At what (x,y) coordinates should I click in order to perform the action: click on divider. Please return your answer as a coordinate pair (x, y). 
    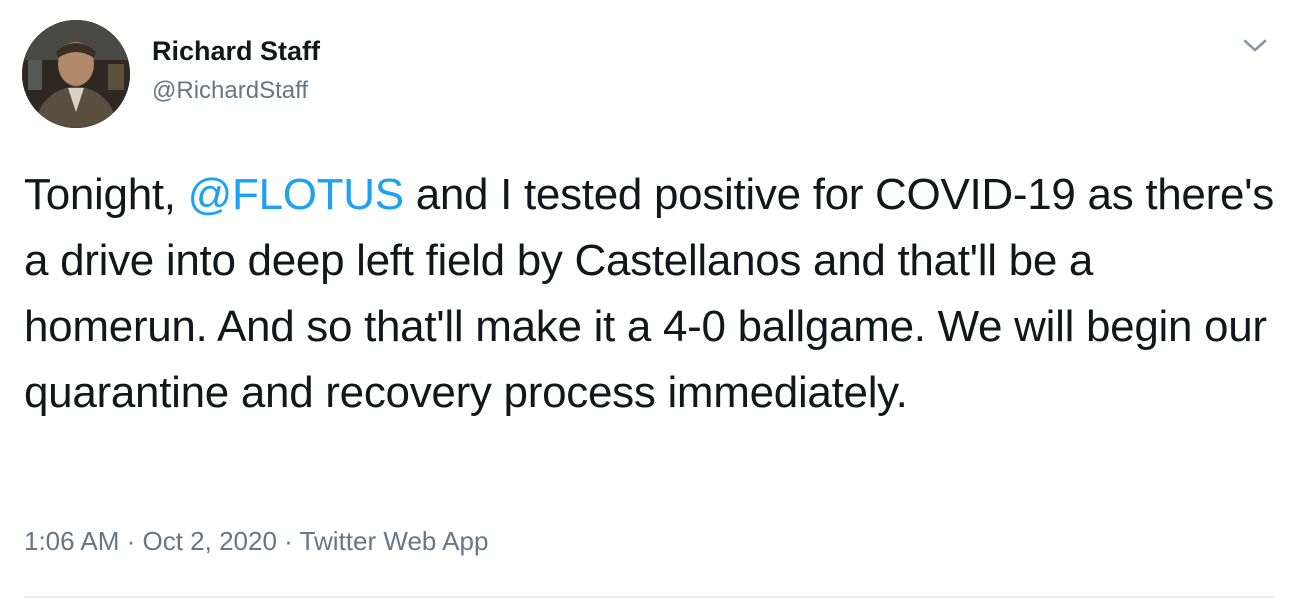
    Looking at the image, I should click on (649, 597).